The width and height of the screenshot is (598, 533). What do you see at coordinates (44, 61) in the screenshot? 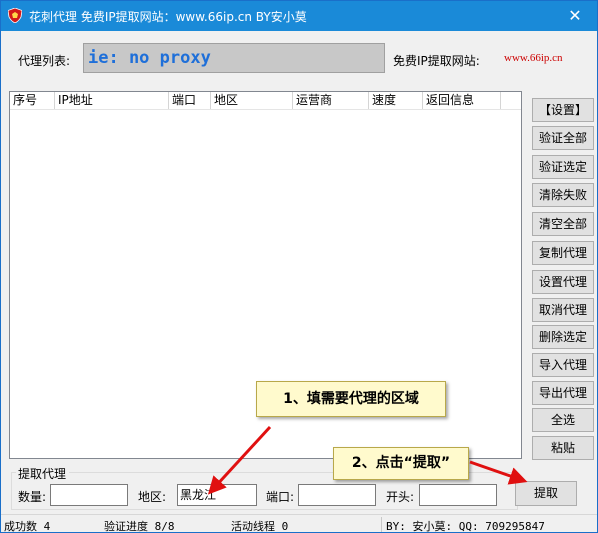
I see `proxy-list-label: 代理列表:` at bounding box center [44, 61].